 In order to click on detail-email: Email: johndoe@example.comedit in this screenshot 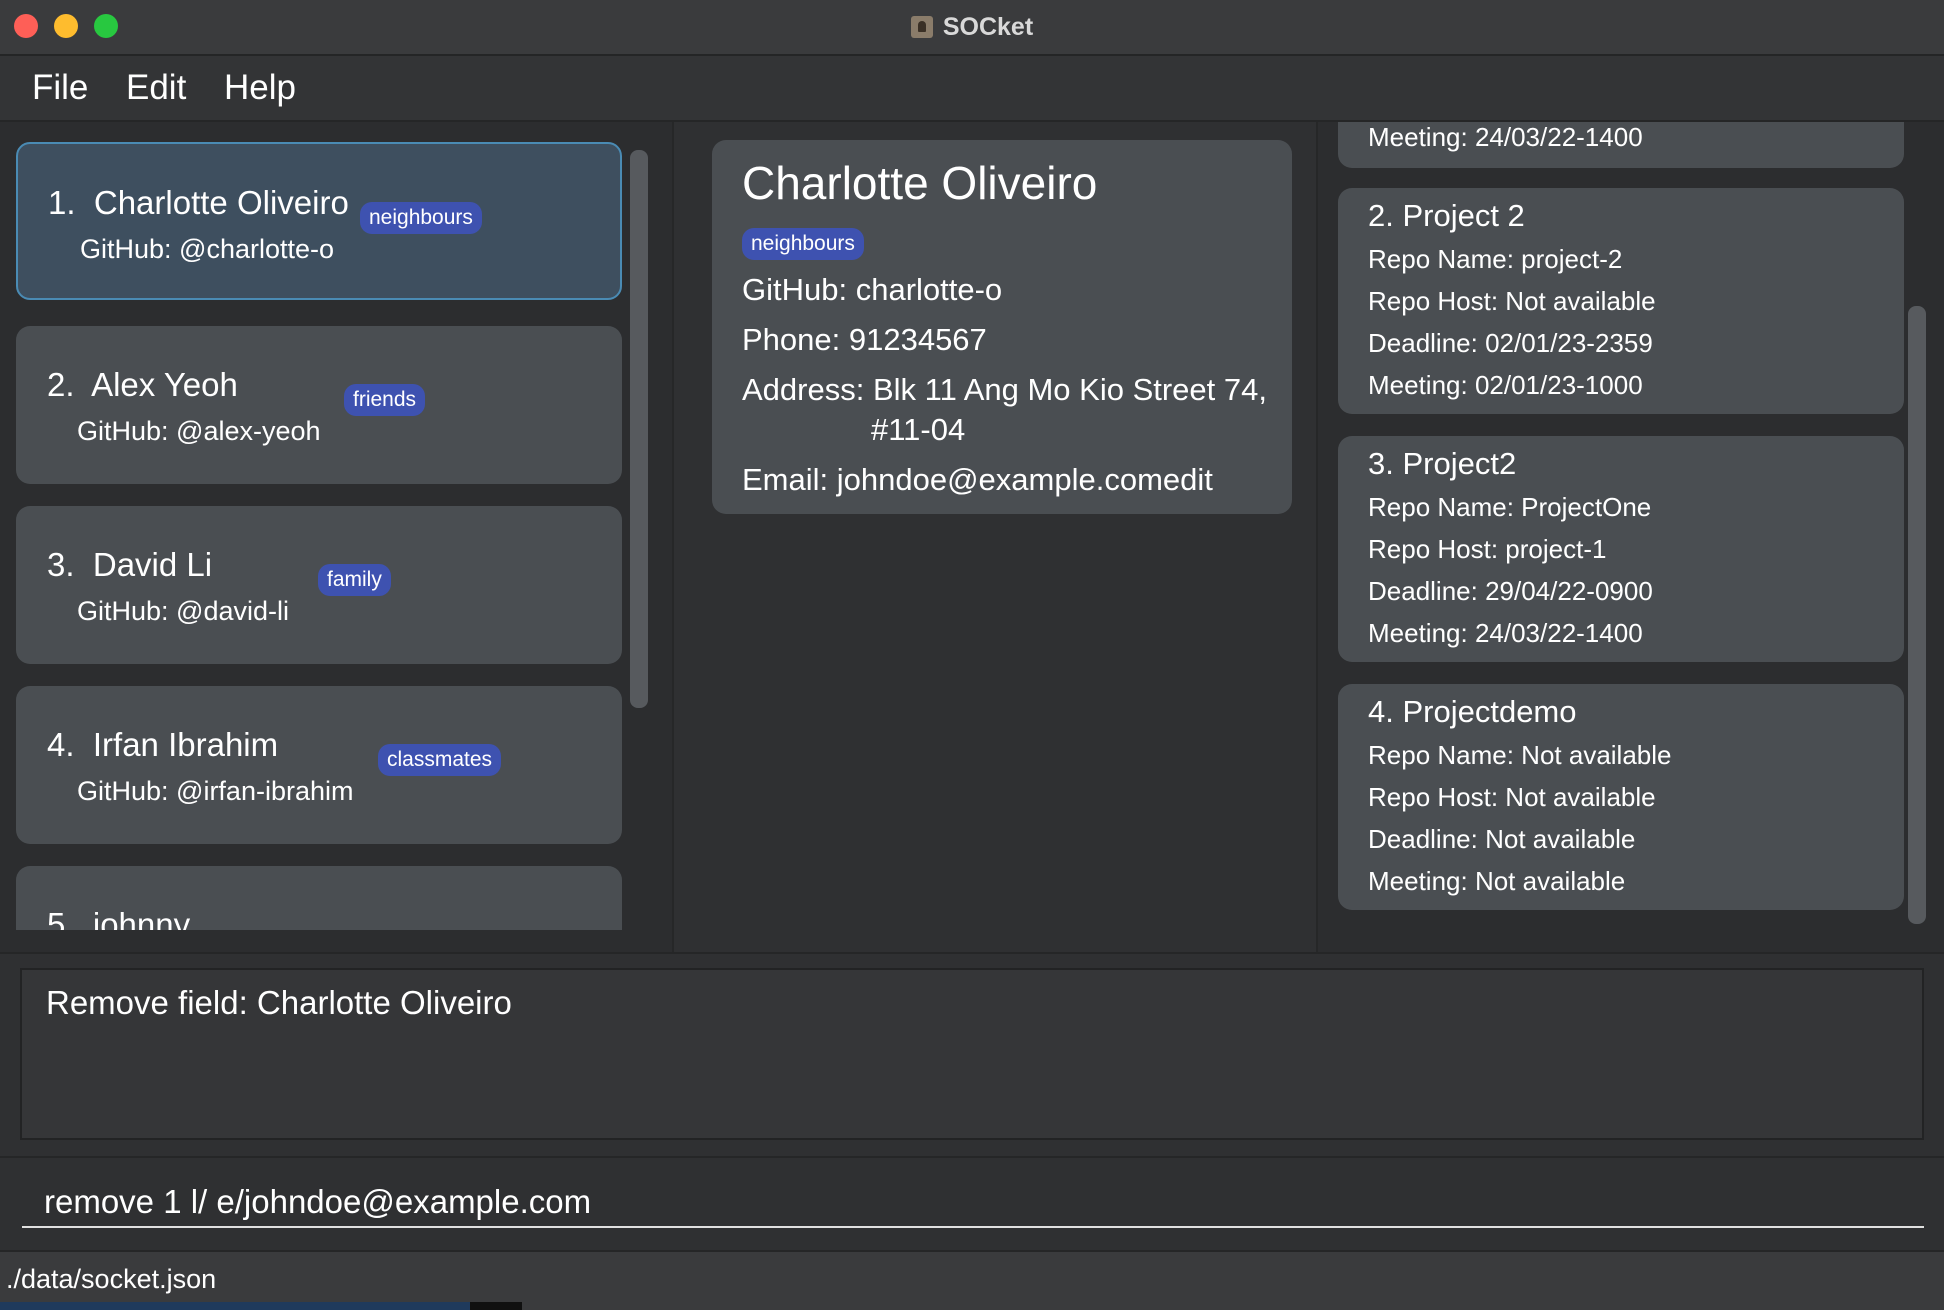, I will do `click(977, 479)`.